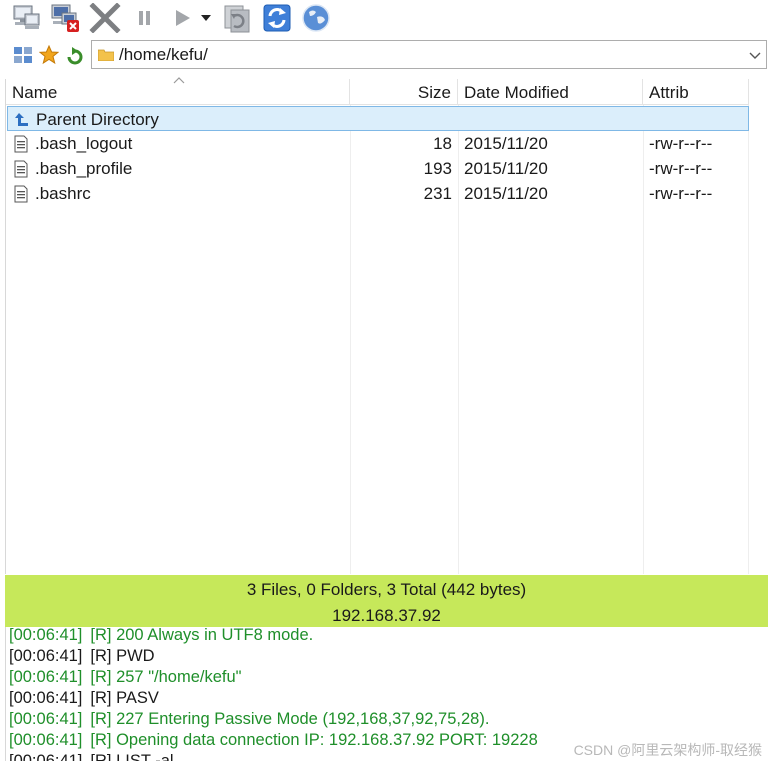  Describe the element at coordinates (181, 193) in the screenshot. I see `row-name-cell: .bashrc` at that location.